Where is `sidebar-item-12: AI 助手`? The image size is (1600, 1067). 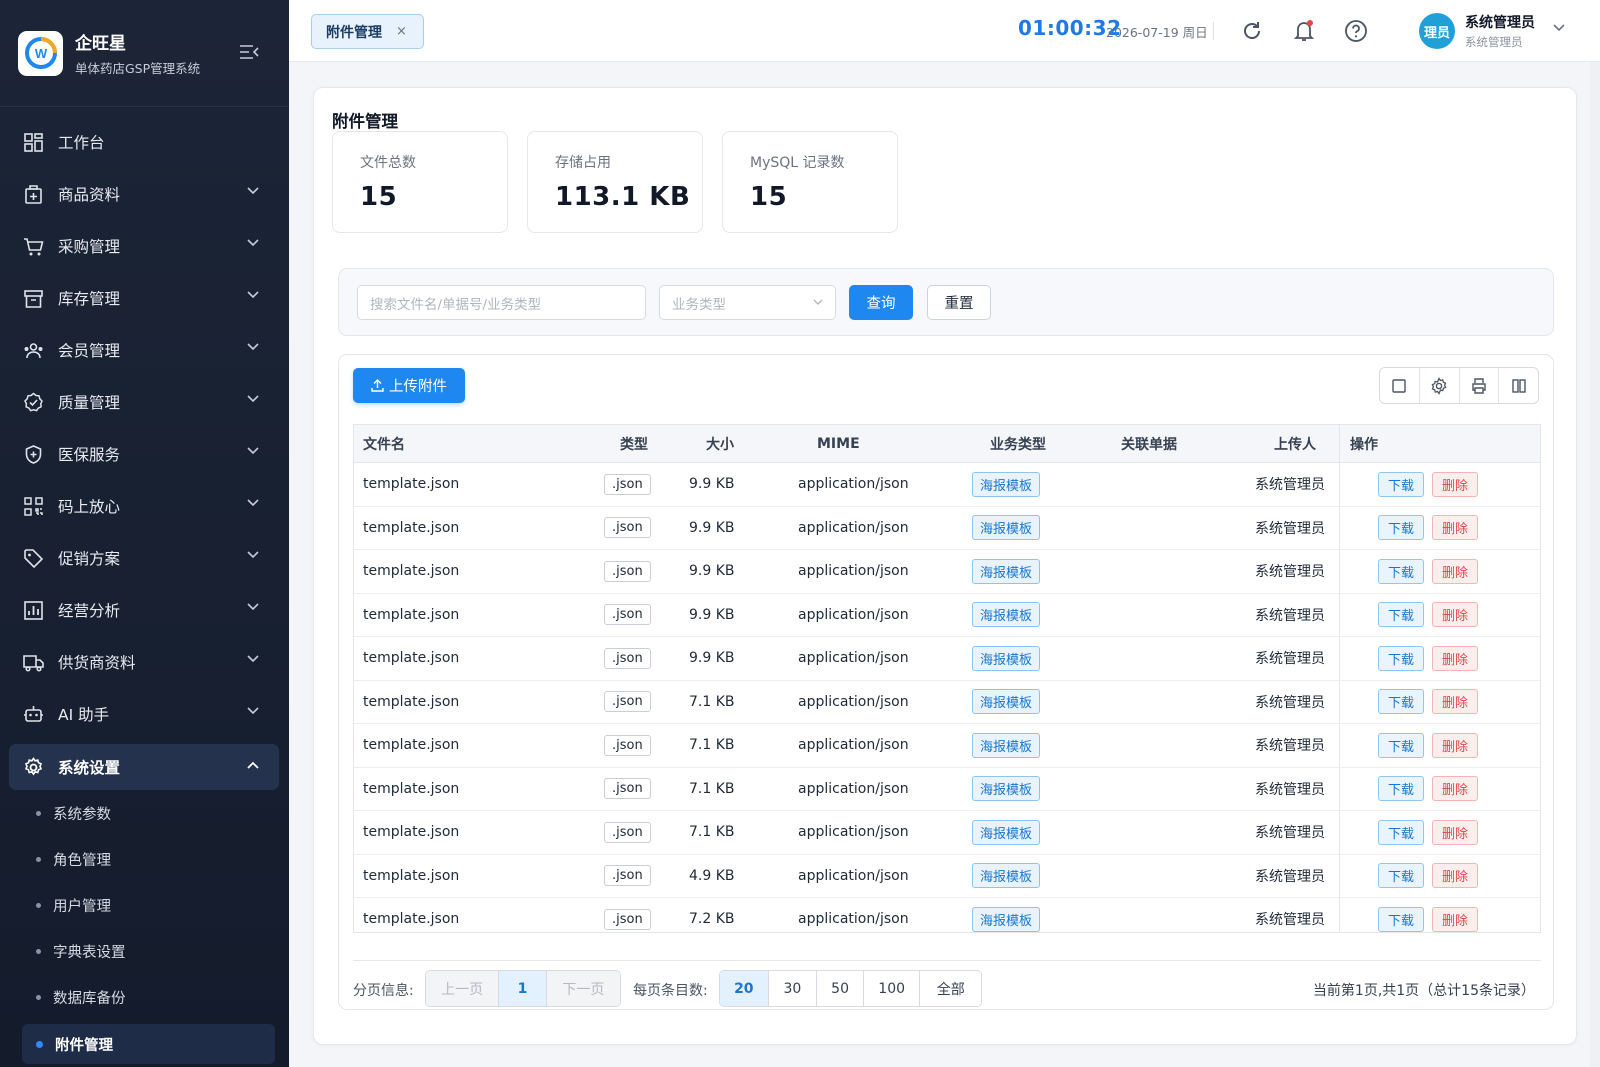
sidebar-item-12: AI 助手 is located at coordinates (144, 714).